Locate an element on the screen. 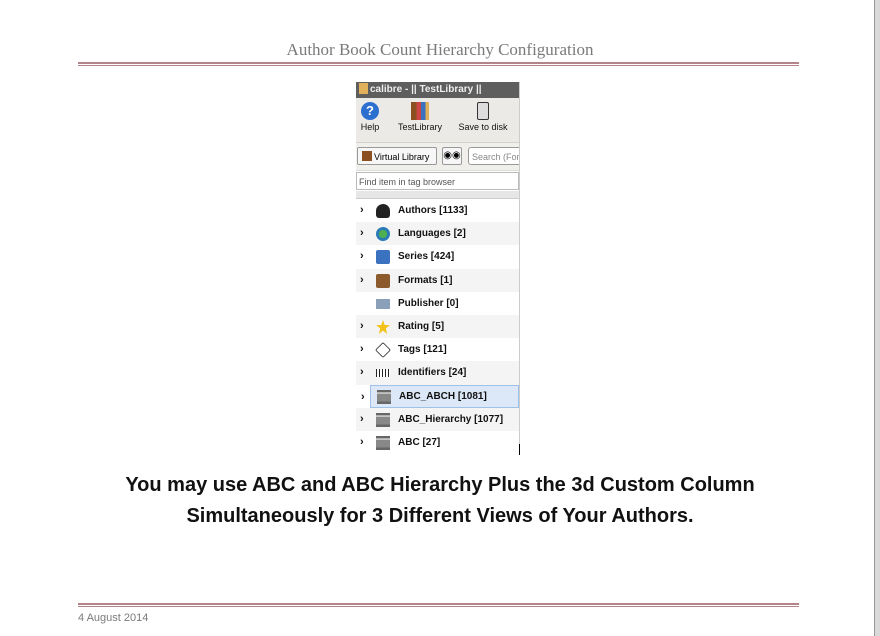 This screenshot has height=636, width=880. barcode-icon is located at coordinates (383, 373).